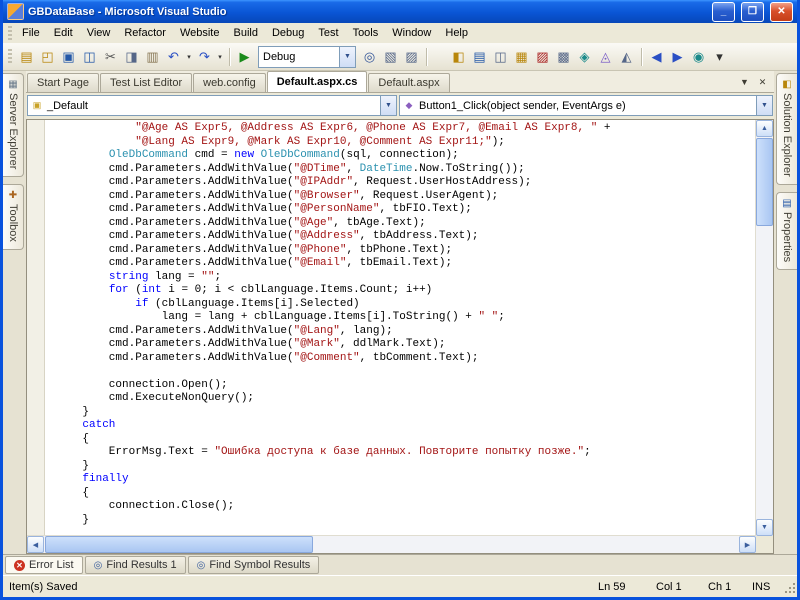 The width and height of the screenshot is (800, 600). What do you see at coordinates (135, 565) in the screenshot?
I see `bottom-tab-find-results-1: ◎ Find Results 1` at bounding box center [135, 565].